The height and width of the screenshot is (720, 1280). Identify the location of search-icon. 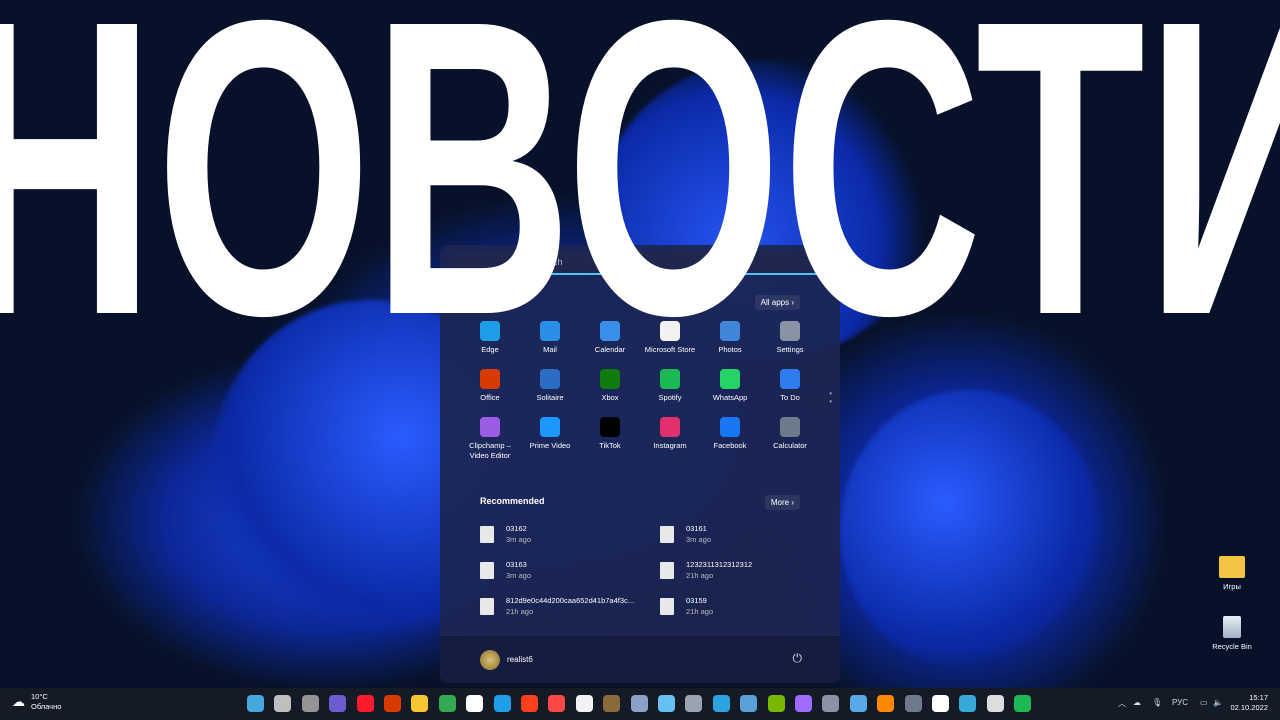
(283, 703).